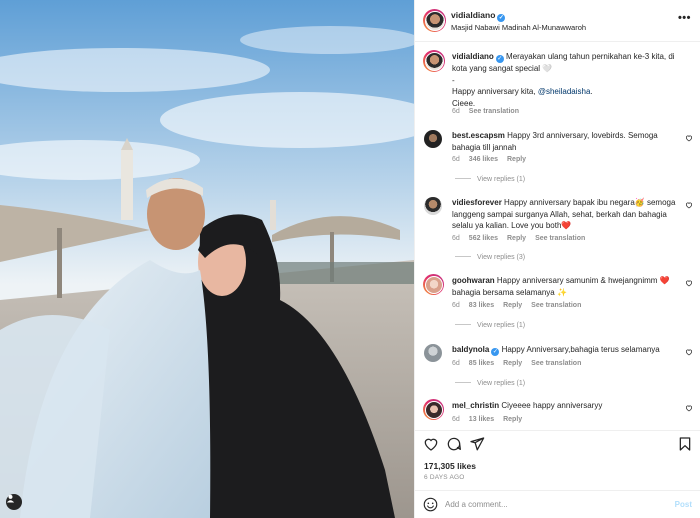 The image size is (700, 518). I want to click on view-replies: View replies (3), so click(490, 257).